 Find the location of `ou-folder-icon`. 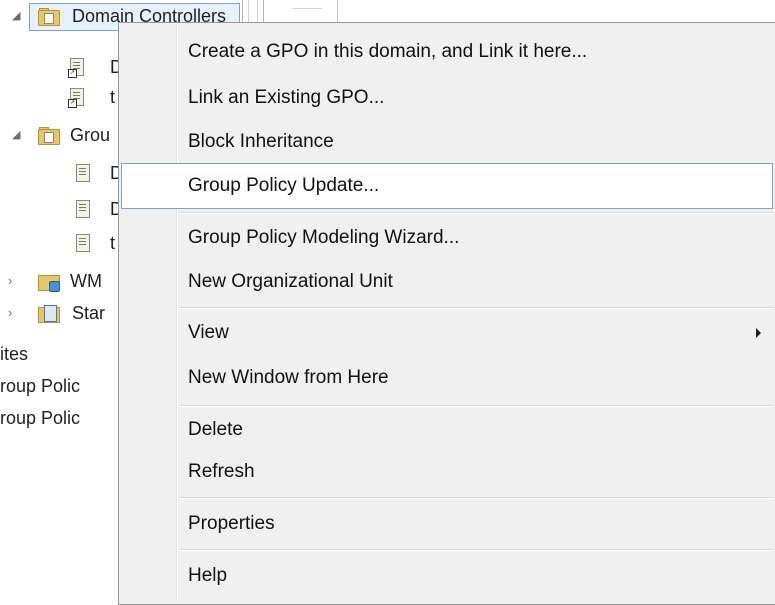

ou-folder-icon is located at coordinates (49, 17).